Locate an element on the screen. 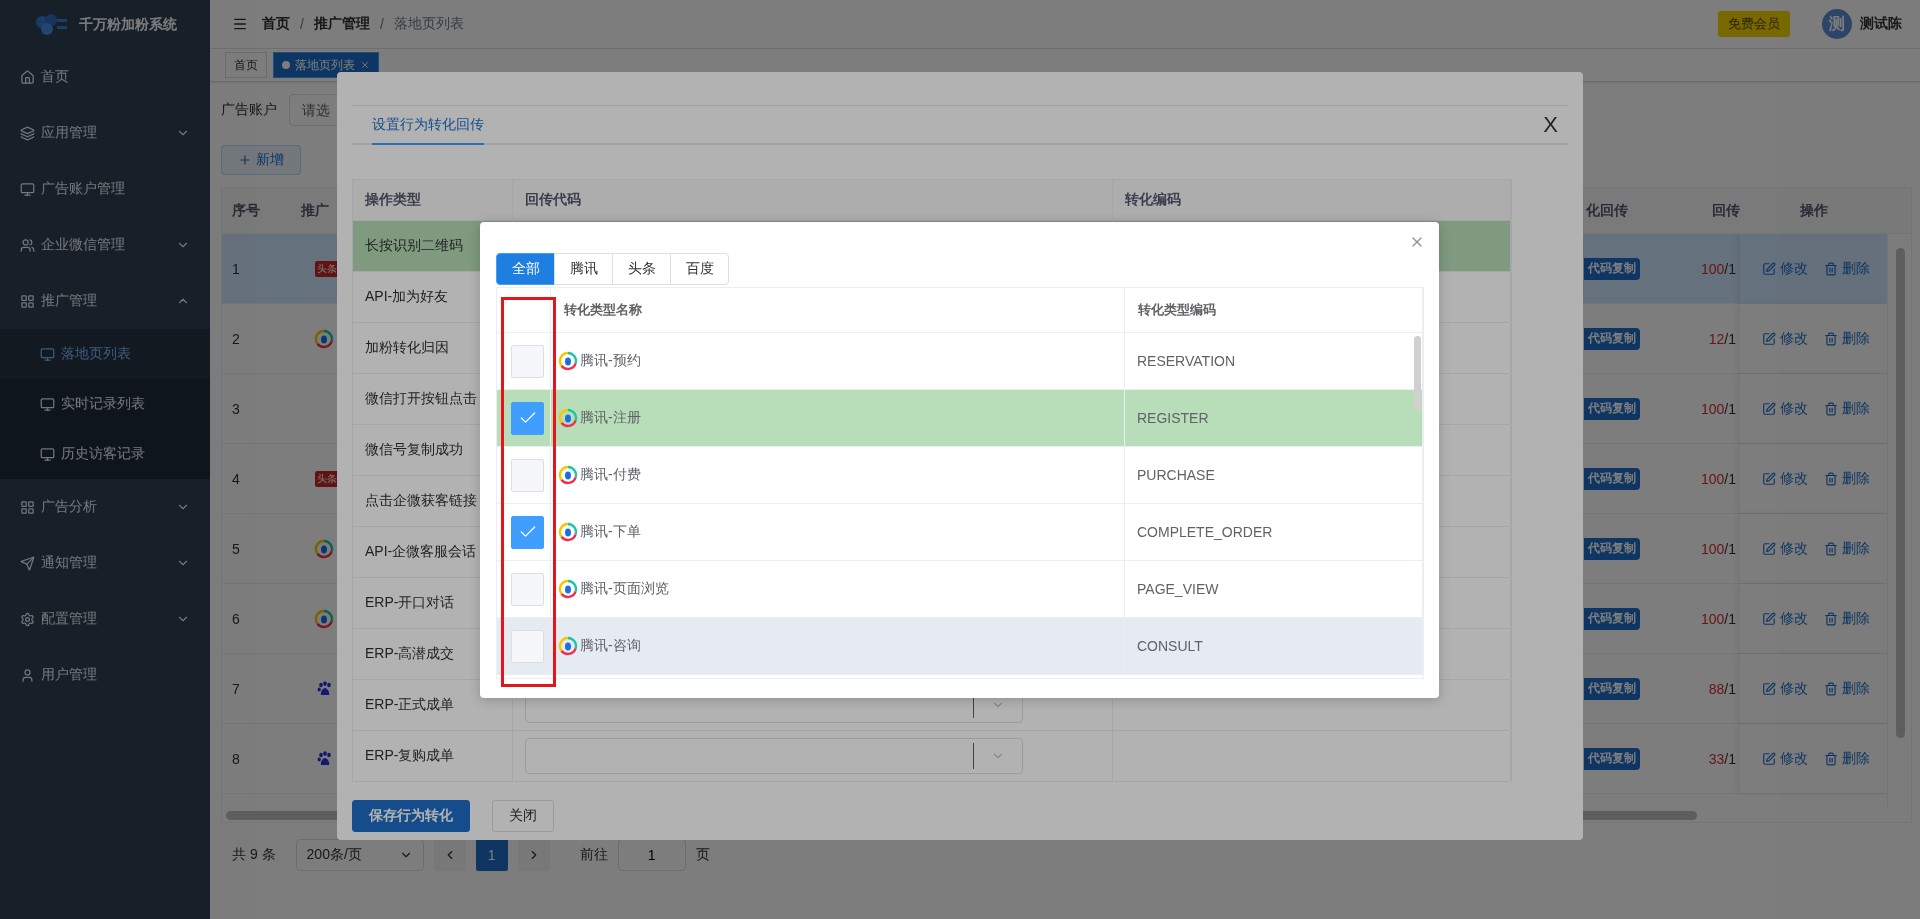 The image size is (1920, 919). table-cell-text: 5 is located at coordinates (236, 548).